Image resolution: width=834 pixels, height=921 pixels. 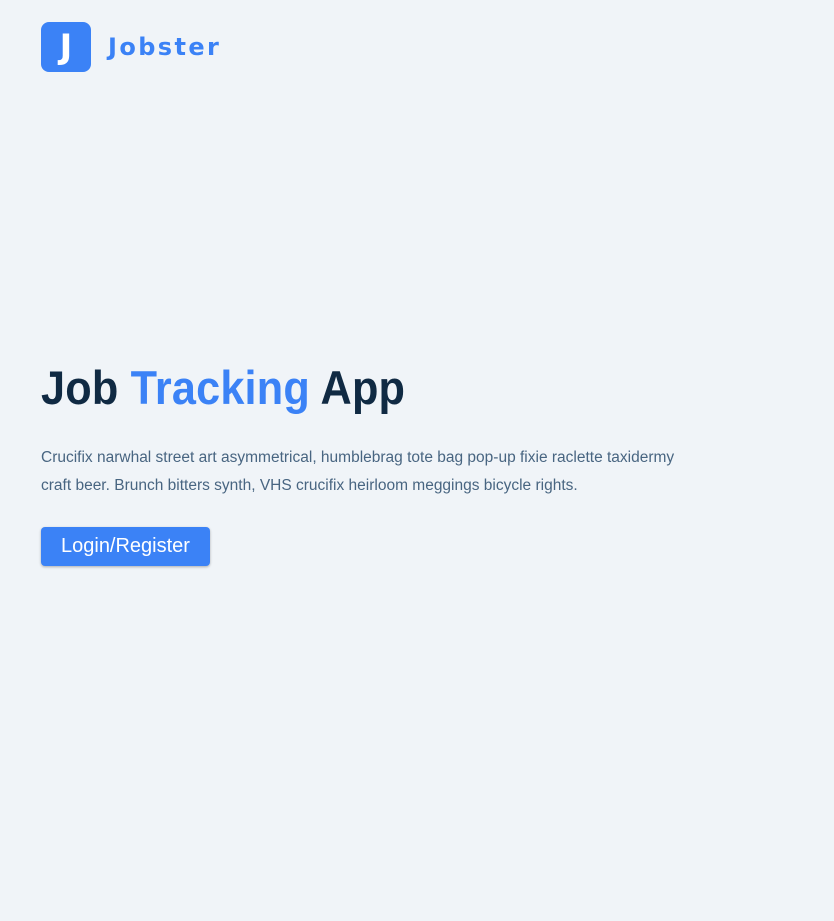 I want to click on logo-icon: J, so click(x=66, y=47).